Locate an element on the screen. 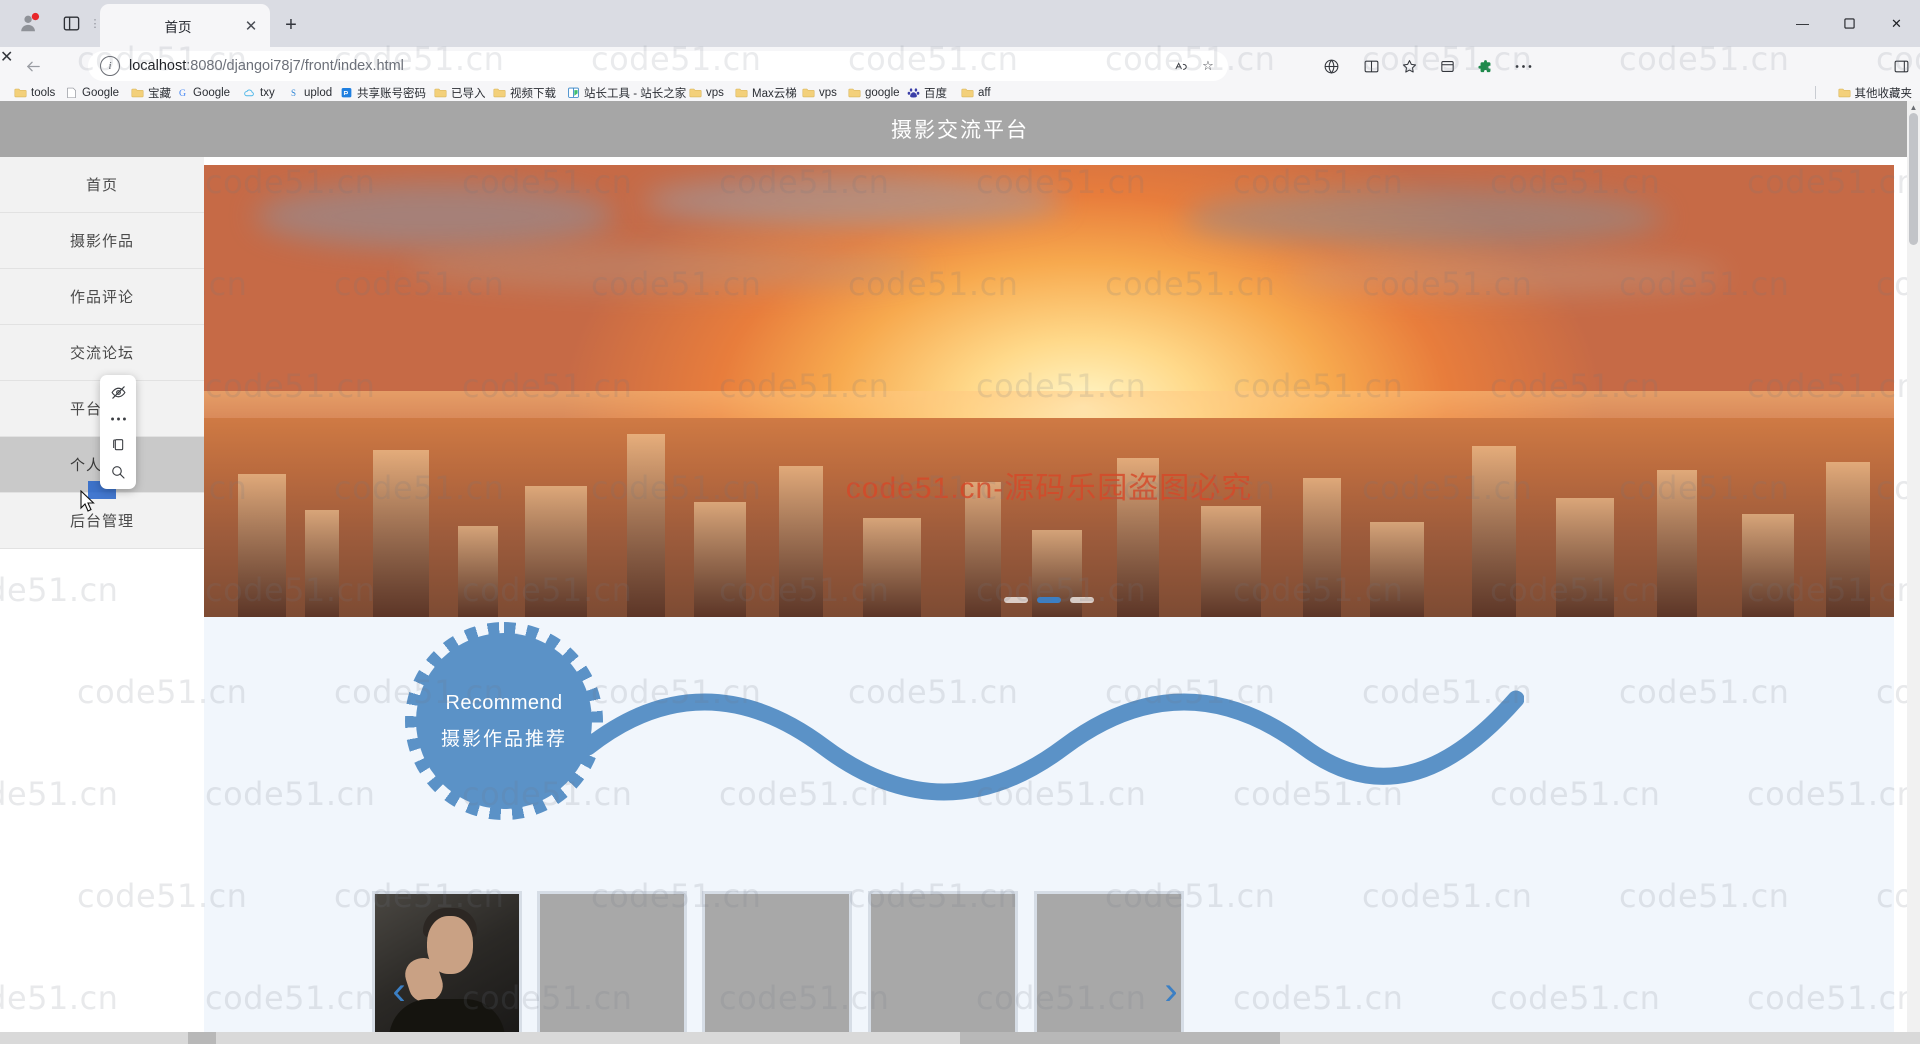 Image resolution: width=1920 pixels, height=1044 pixels. carousel-prev-button: ‹ is located at coordinates (399, 991).